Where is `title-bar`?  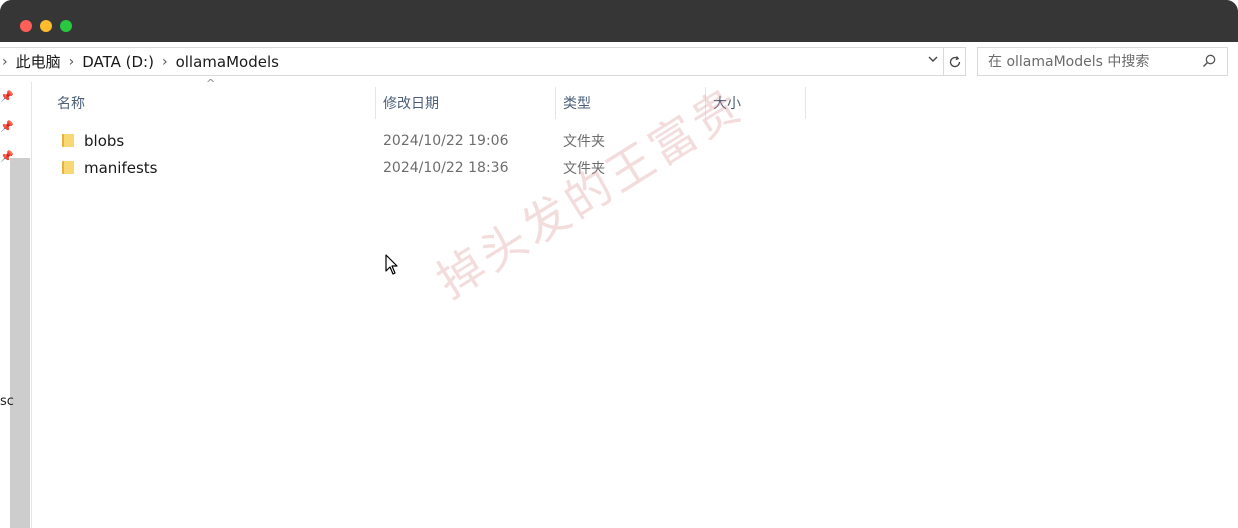
title-bar is located at coordinates (619, 21).